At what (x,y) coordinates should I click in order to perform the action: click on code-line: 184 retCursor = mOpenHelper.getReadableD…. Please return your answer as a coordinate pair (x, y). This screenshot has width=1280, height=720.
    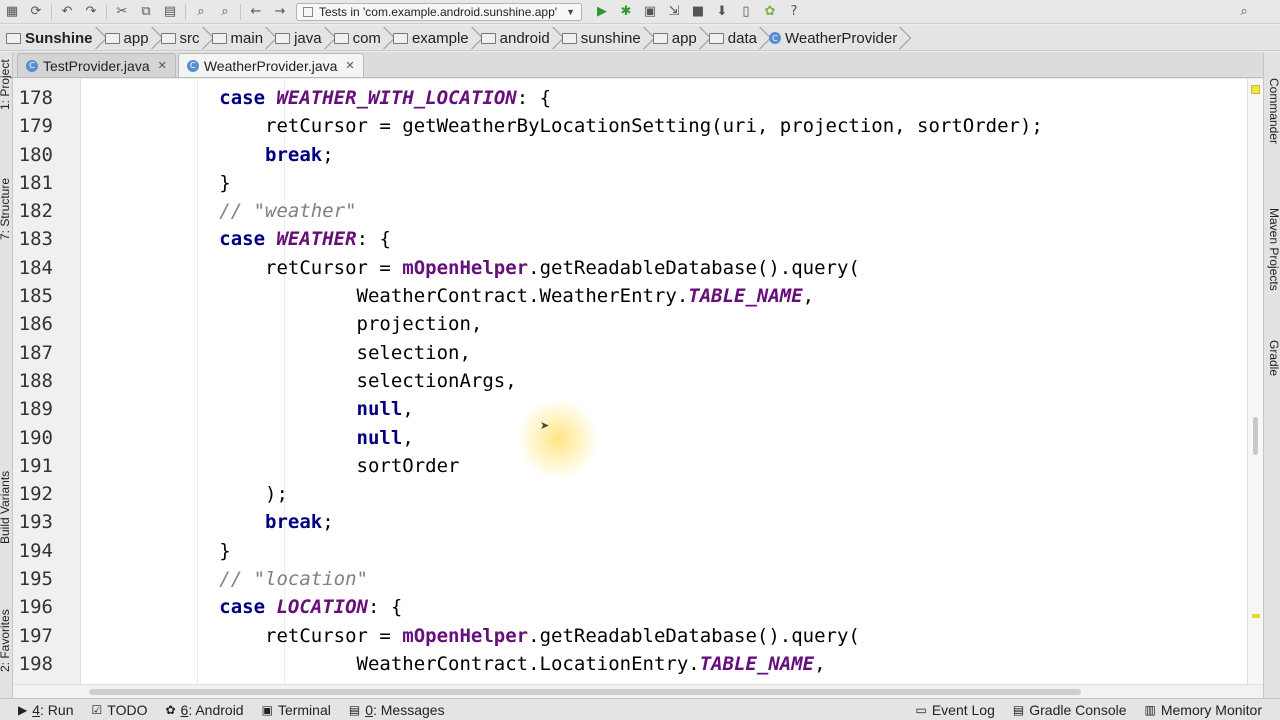
    Looking at the image, I should click on (638, 268).